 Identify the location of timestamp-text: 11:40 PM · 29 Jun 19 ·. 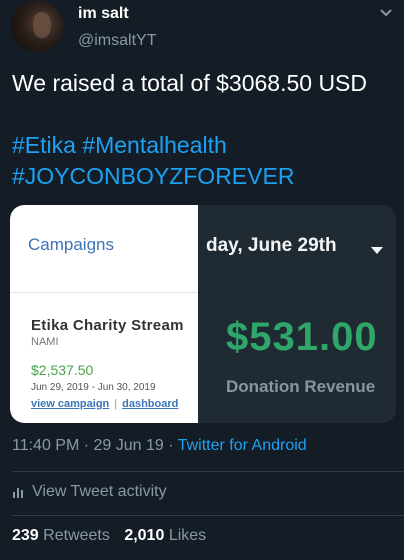
(95, 445).